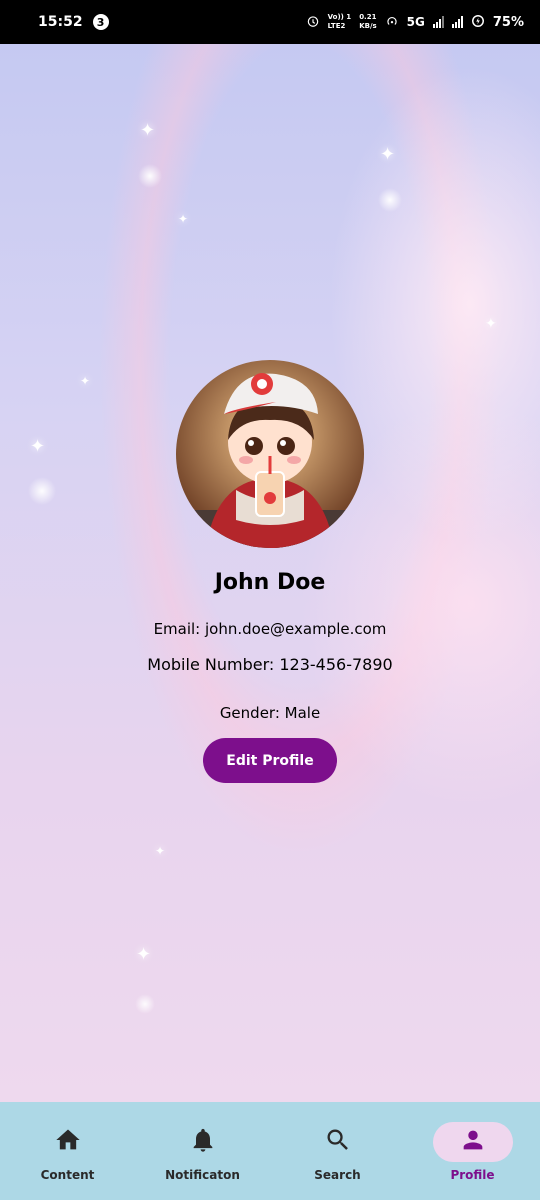 The image size is (540, 1200). Describe the element at coordinates (368, 17) in the screenshot. I see `speed-value: 0.21` at that location.